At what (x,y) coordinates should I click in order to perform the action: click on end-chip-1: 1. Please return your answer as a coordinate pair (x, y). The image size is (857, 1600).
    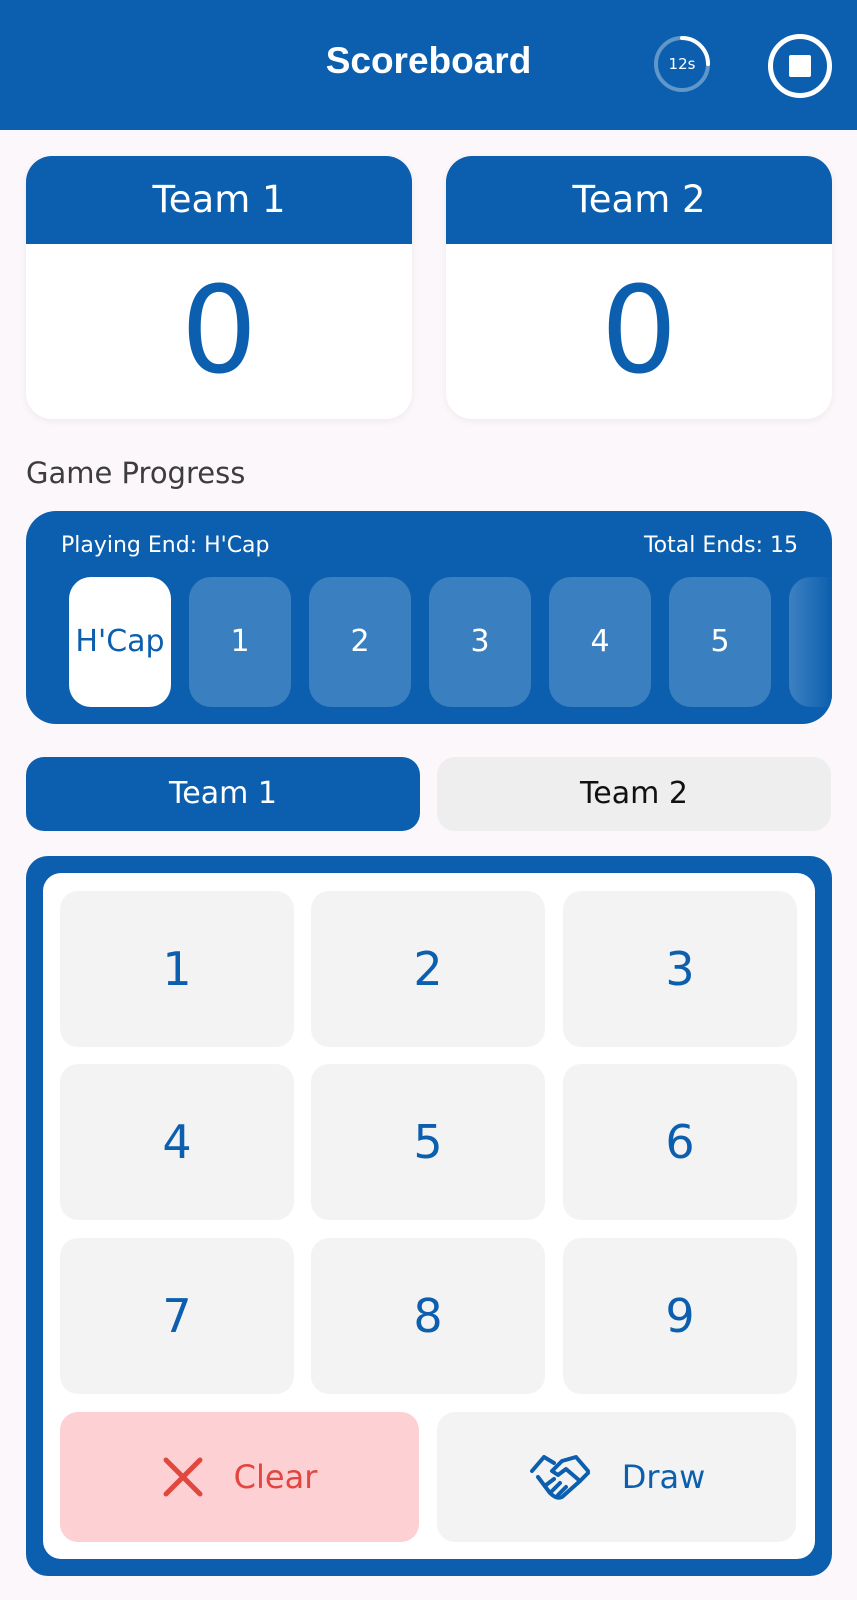
    Looking at the image, I should click on (240, 642).